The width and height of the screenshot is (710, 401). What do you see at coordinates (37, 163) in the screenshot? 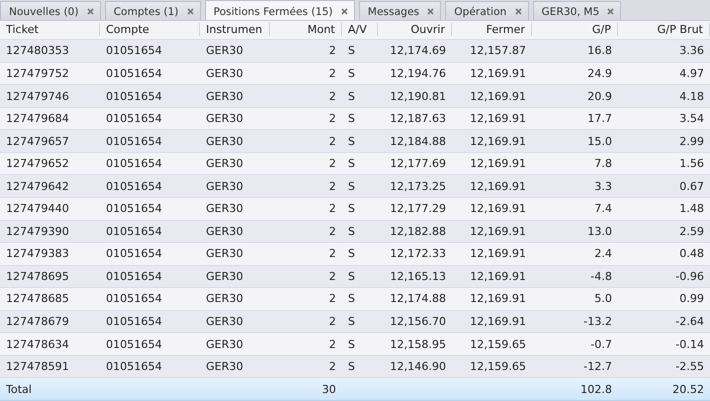
I see `table-cell-text: 127479652` at bounding box center [37, 163].